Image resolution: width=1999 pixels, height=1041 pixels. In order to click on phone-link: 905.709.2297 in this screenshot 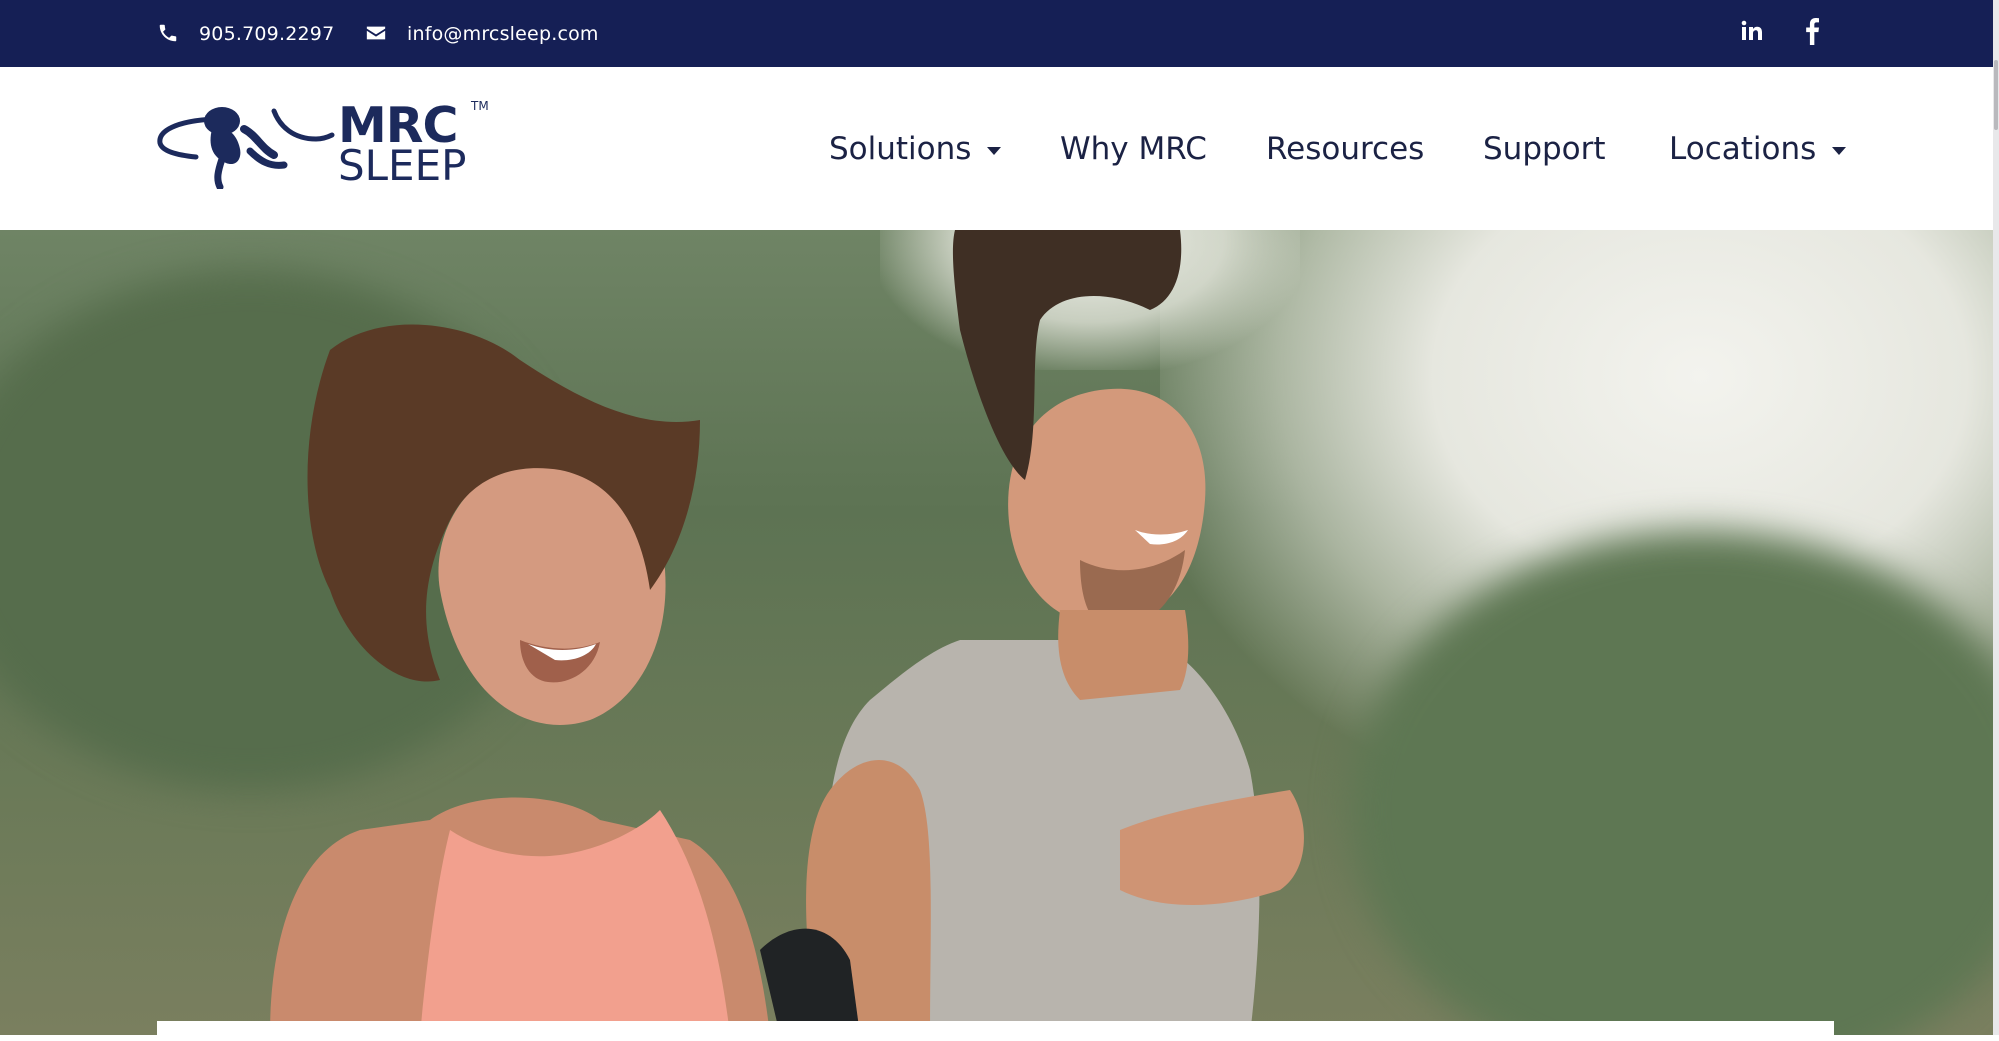, I will do `click(245, 33)`.